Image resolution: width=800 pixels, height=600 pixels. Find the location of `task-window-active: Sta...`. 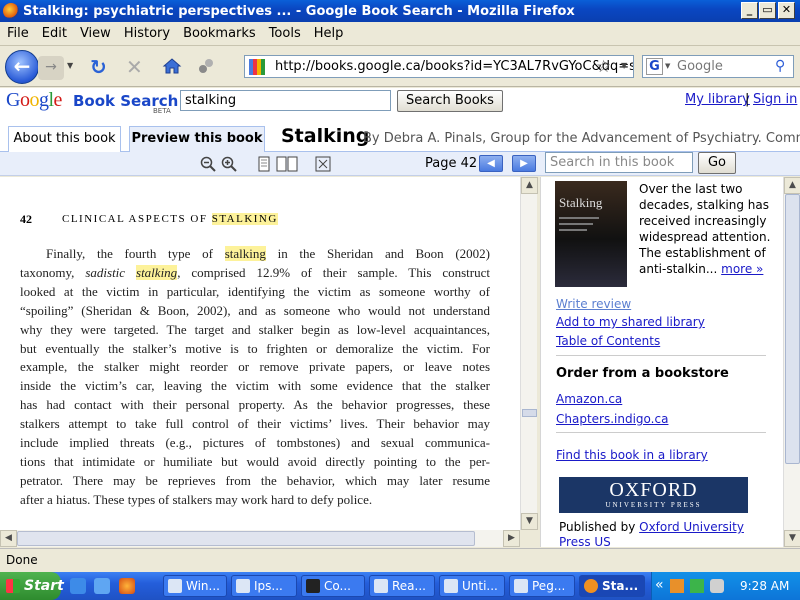

task-window-active: Sta... is located at coordinates (612, 586).